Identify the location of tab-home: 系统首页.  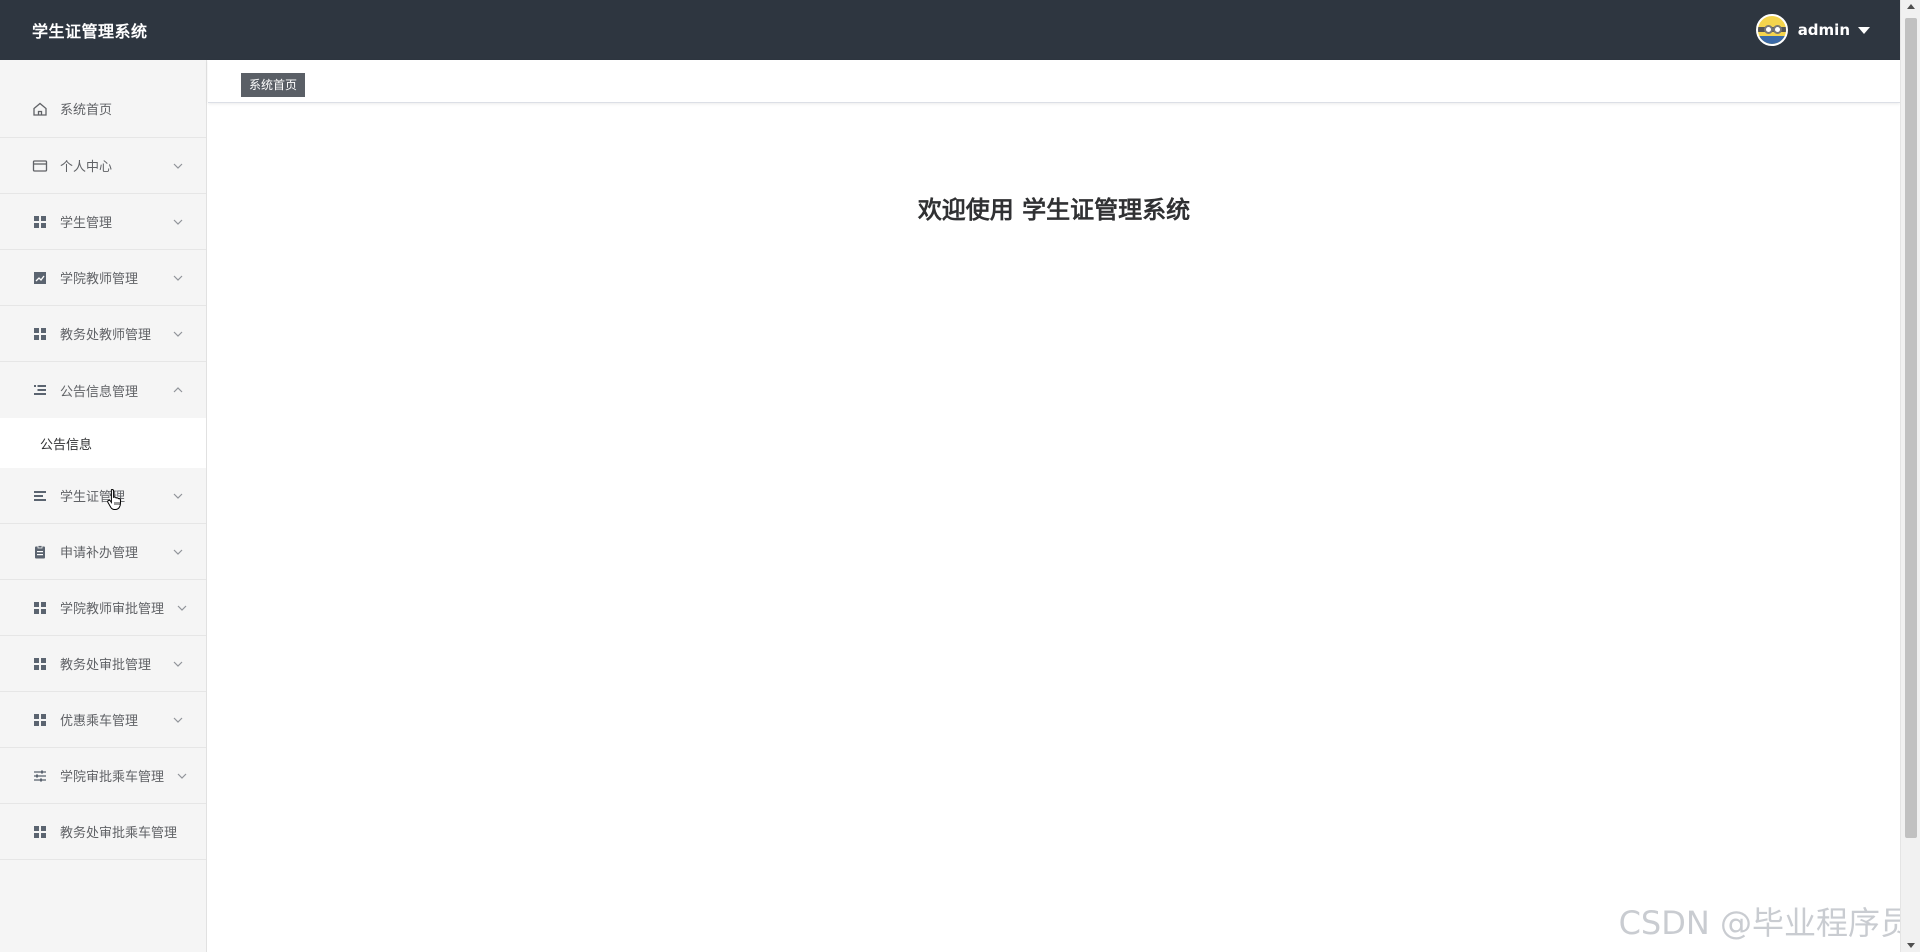
(273, 85).